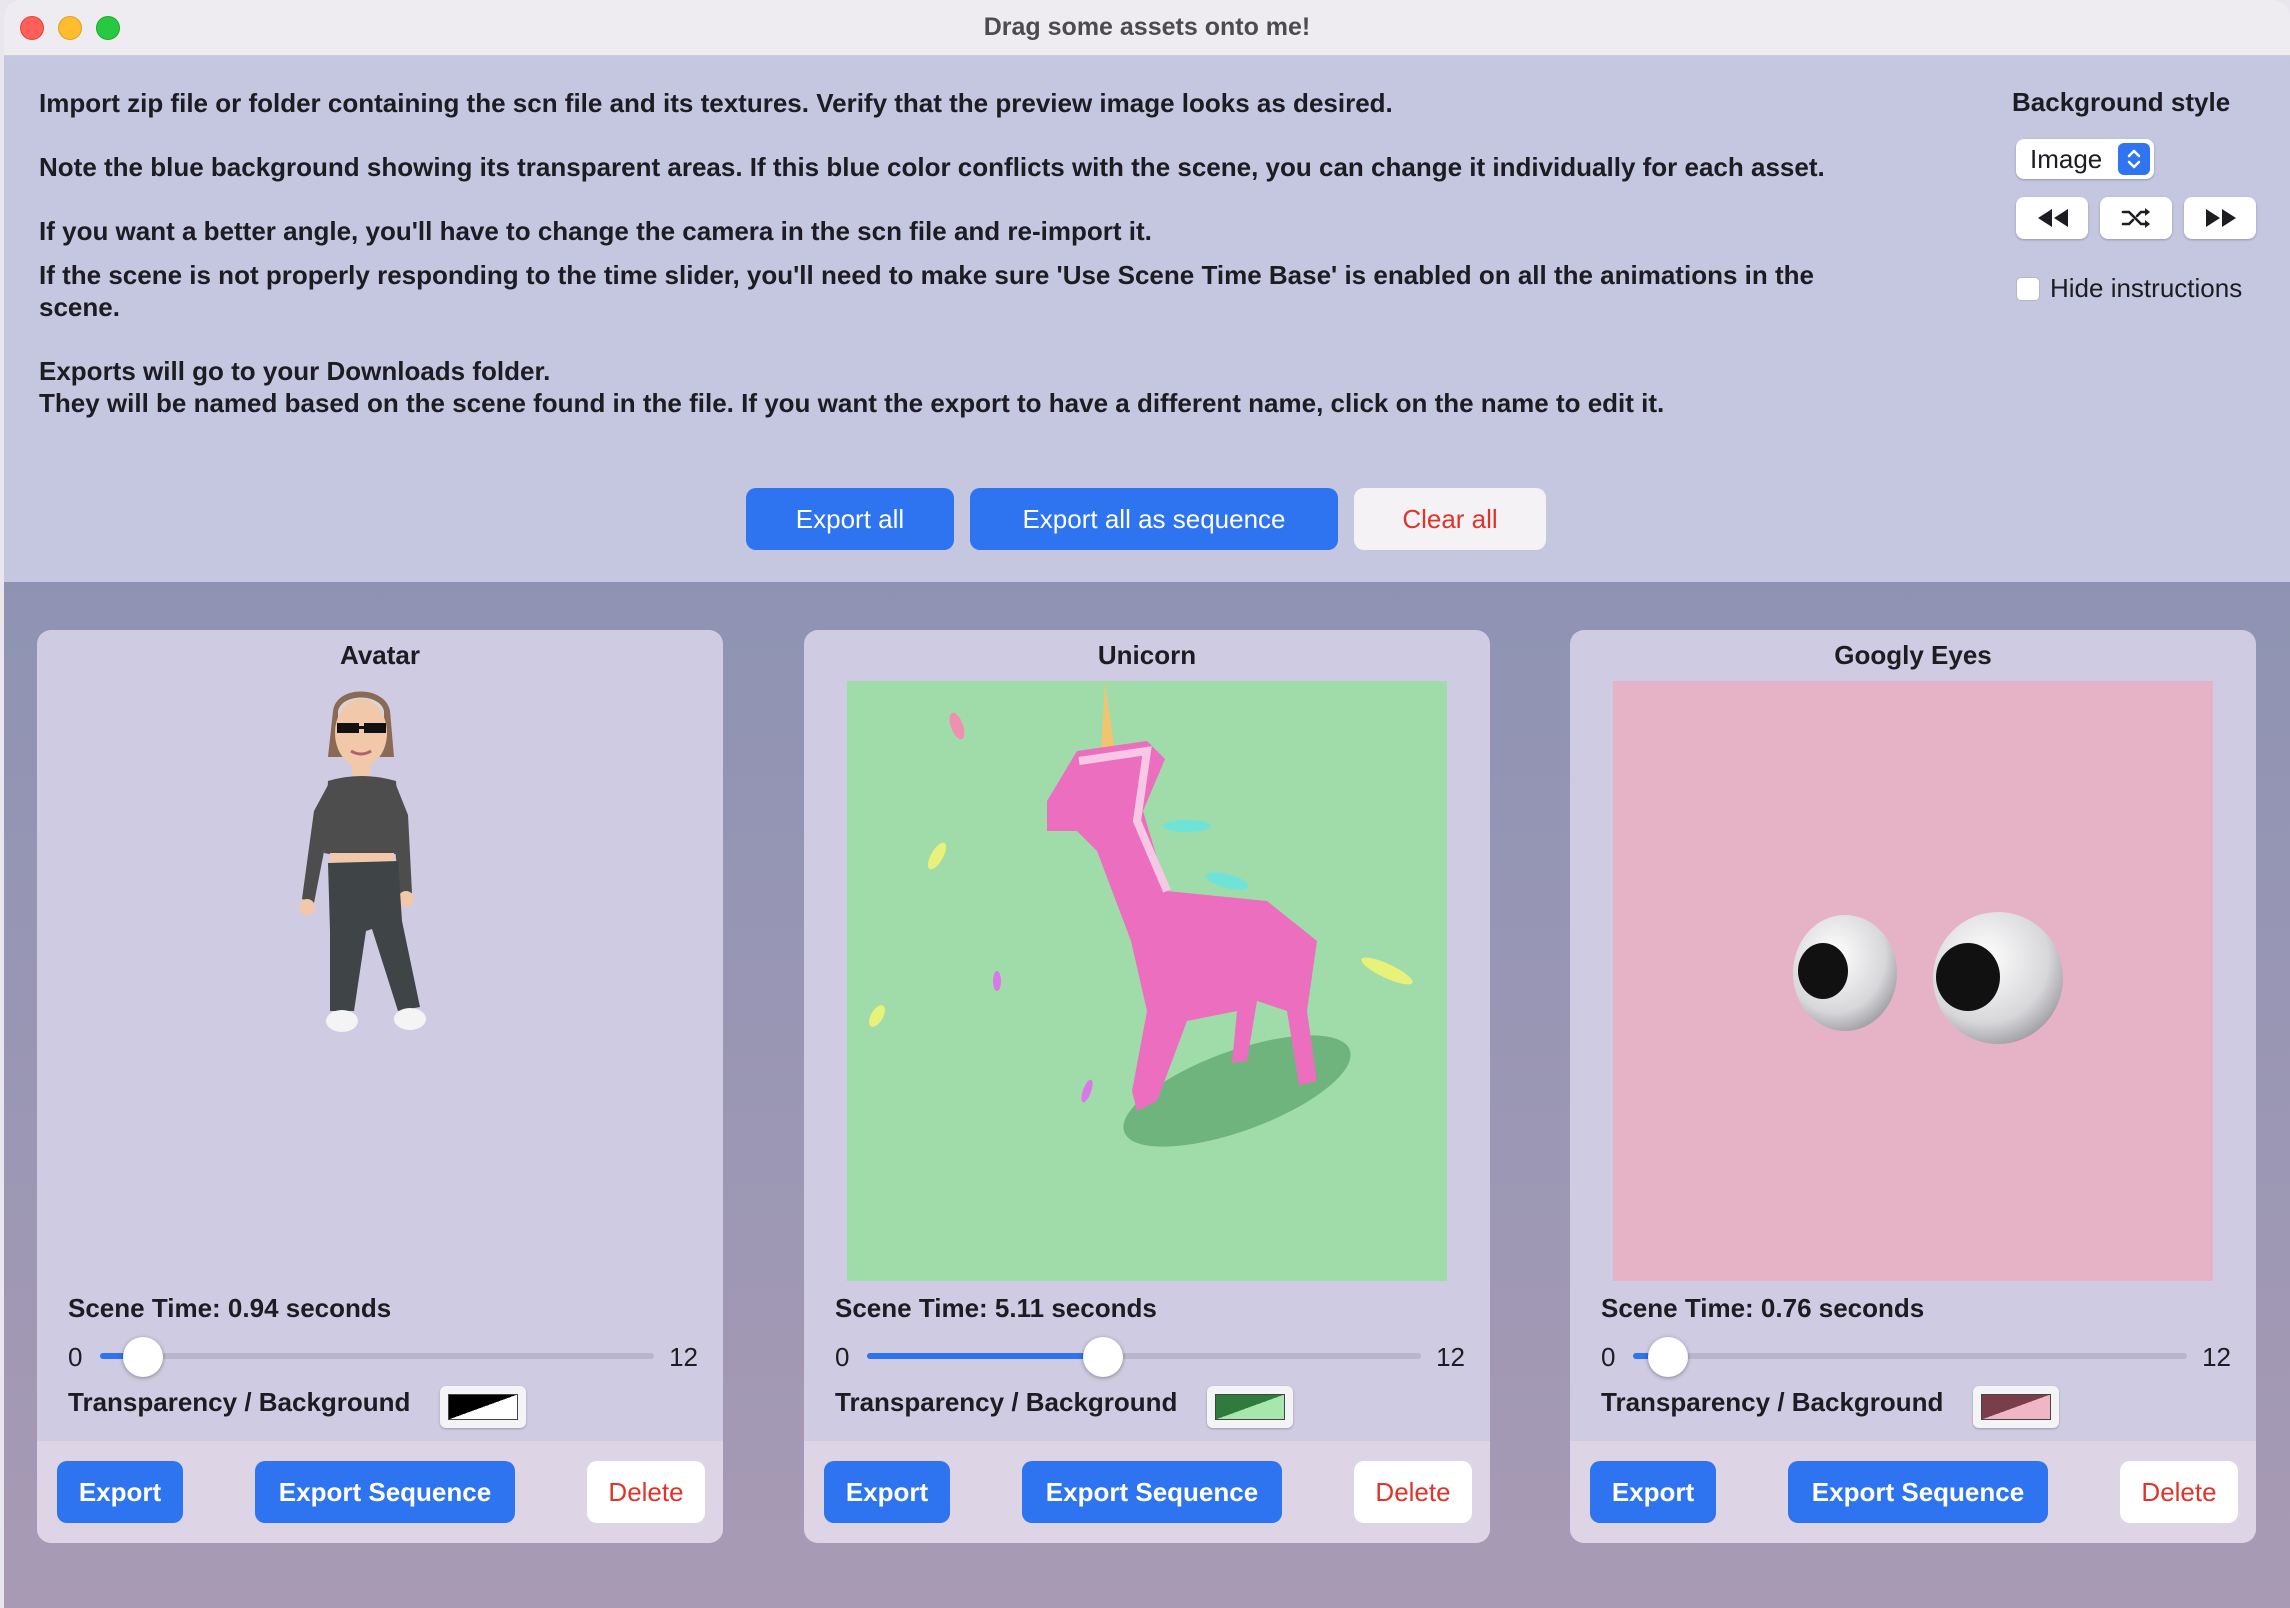 Image resolution: width=2290 pixels, height=1608 pixels. What do you see at coordinates (1147, 655) in the screenshot?
I see `asset-name: Unicorn` at bounding box center [1147, 655].